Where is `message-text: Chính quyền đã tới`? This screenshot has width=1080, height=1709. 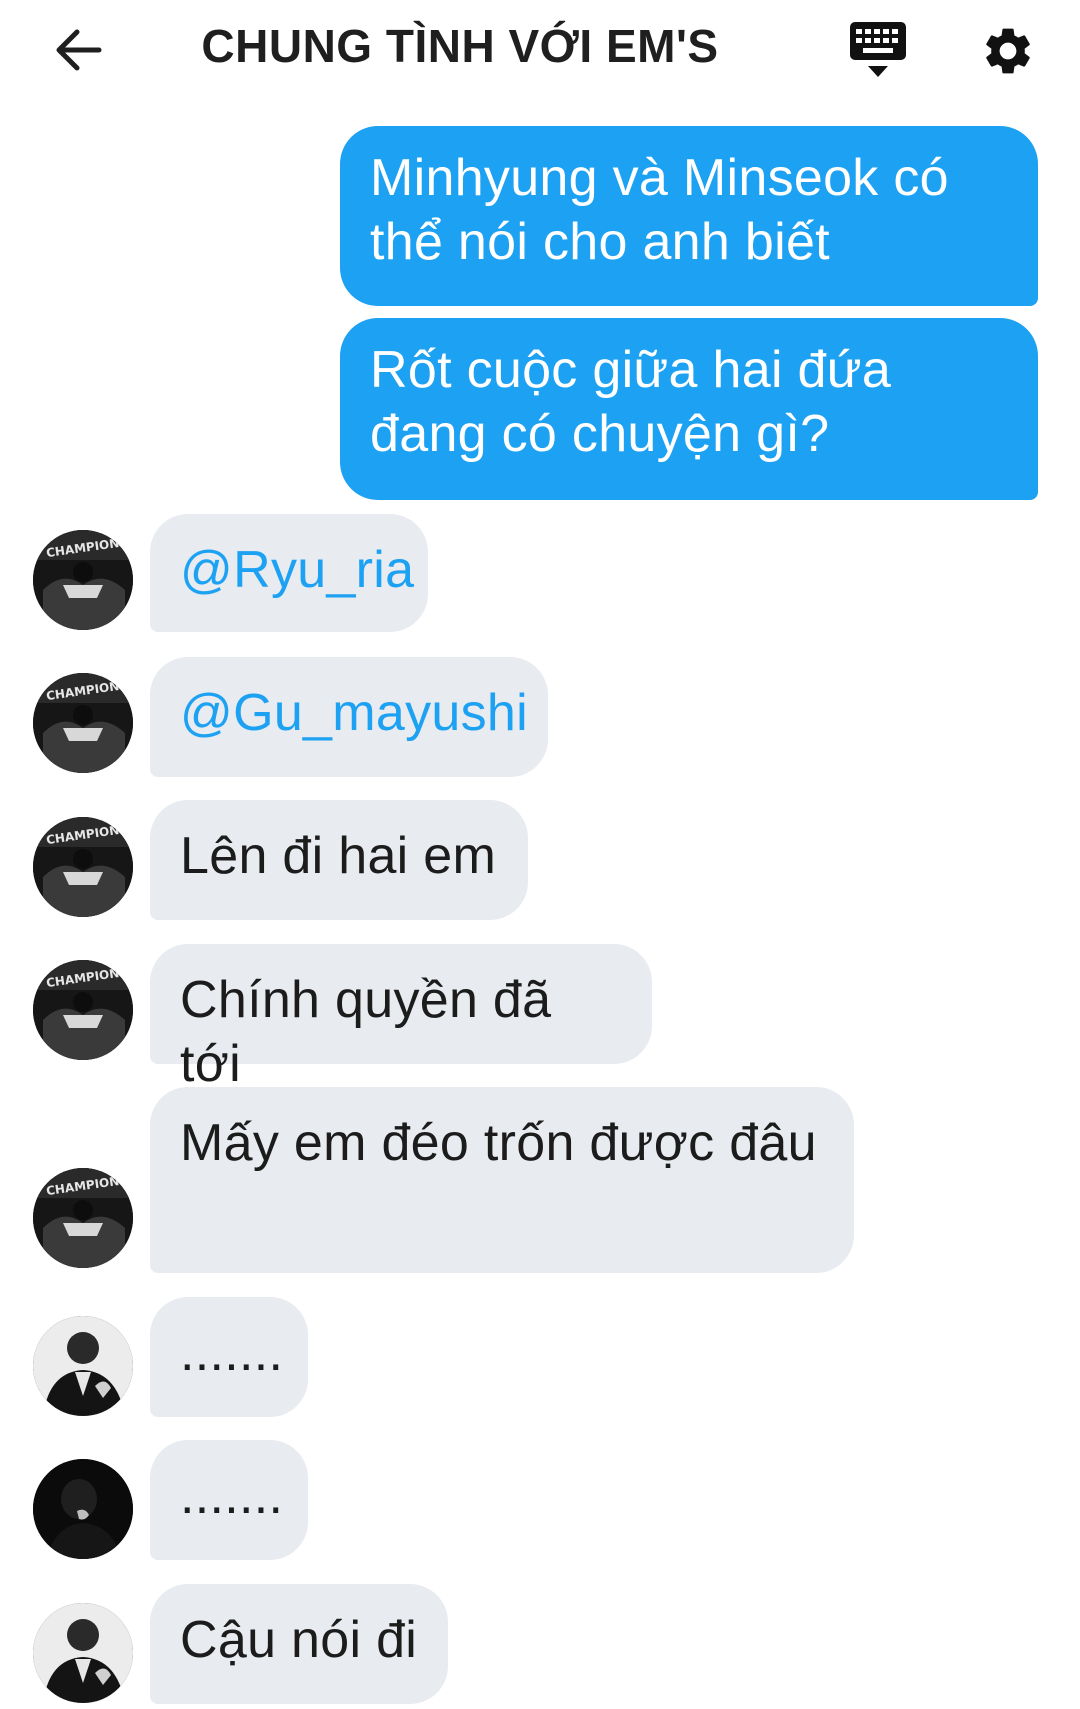
message-text: Chính quyền đã tới is located at coordinates (366, 1032).